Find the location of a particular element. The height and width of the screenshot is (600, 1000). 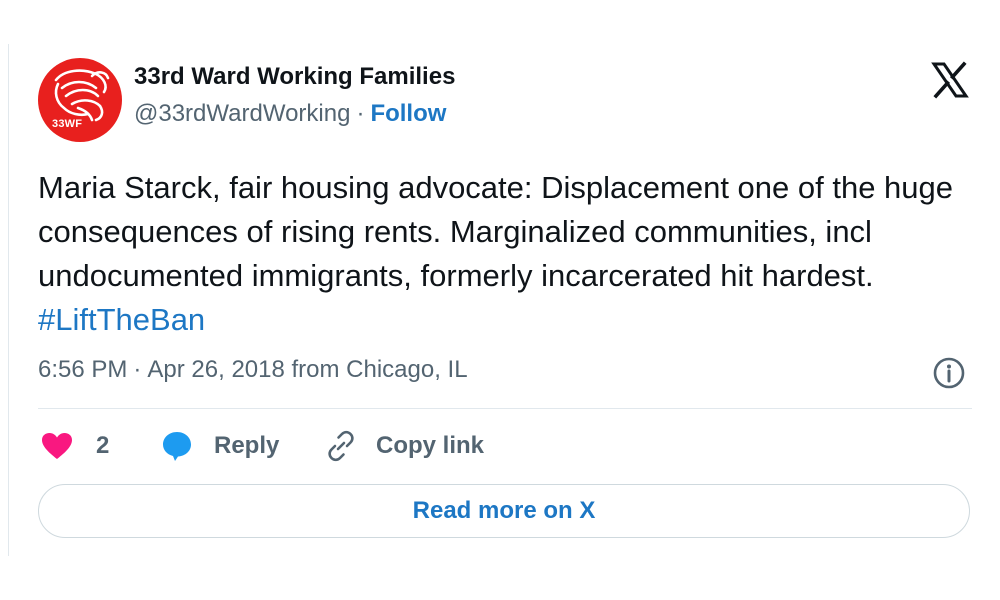

reply-label: Reply is located at coordinates (247, 445).